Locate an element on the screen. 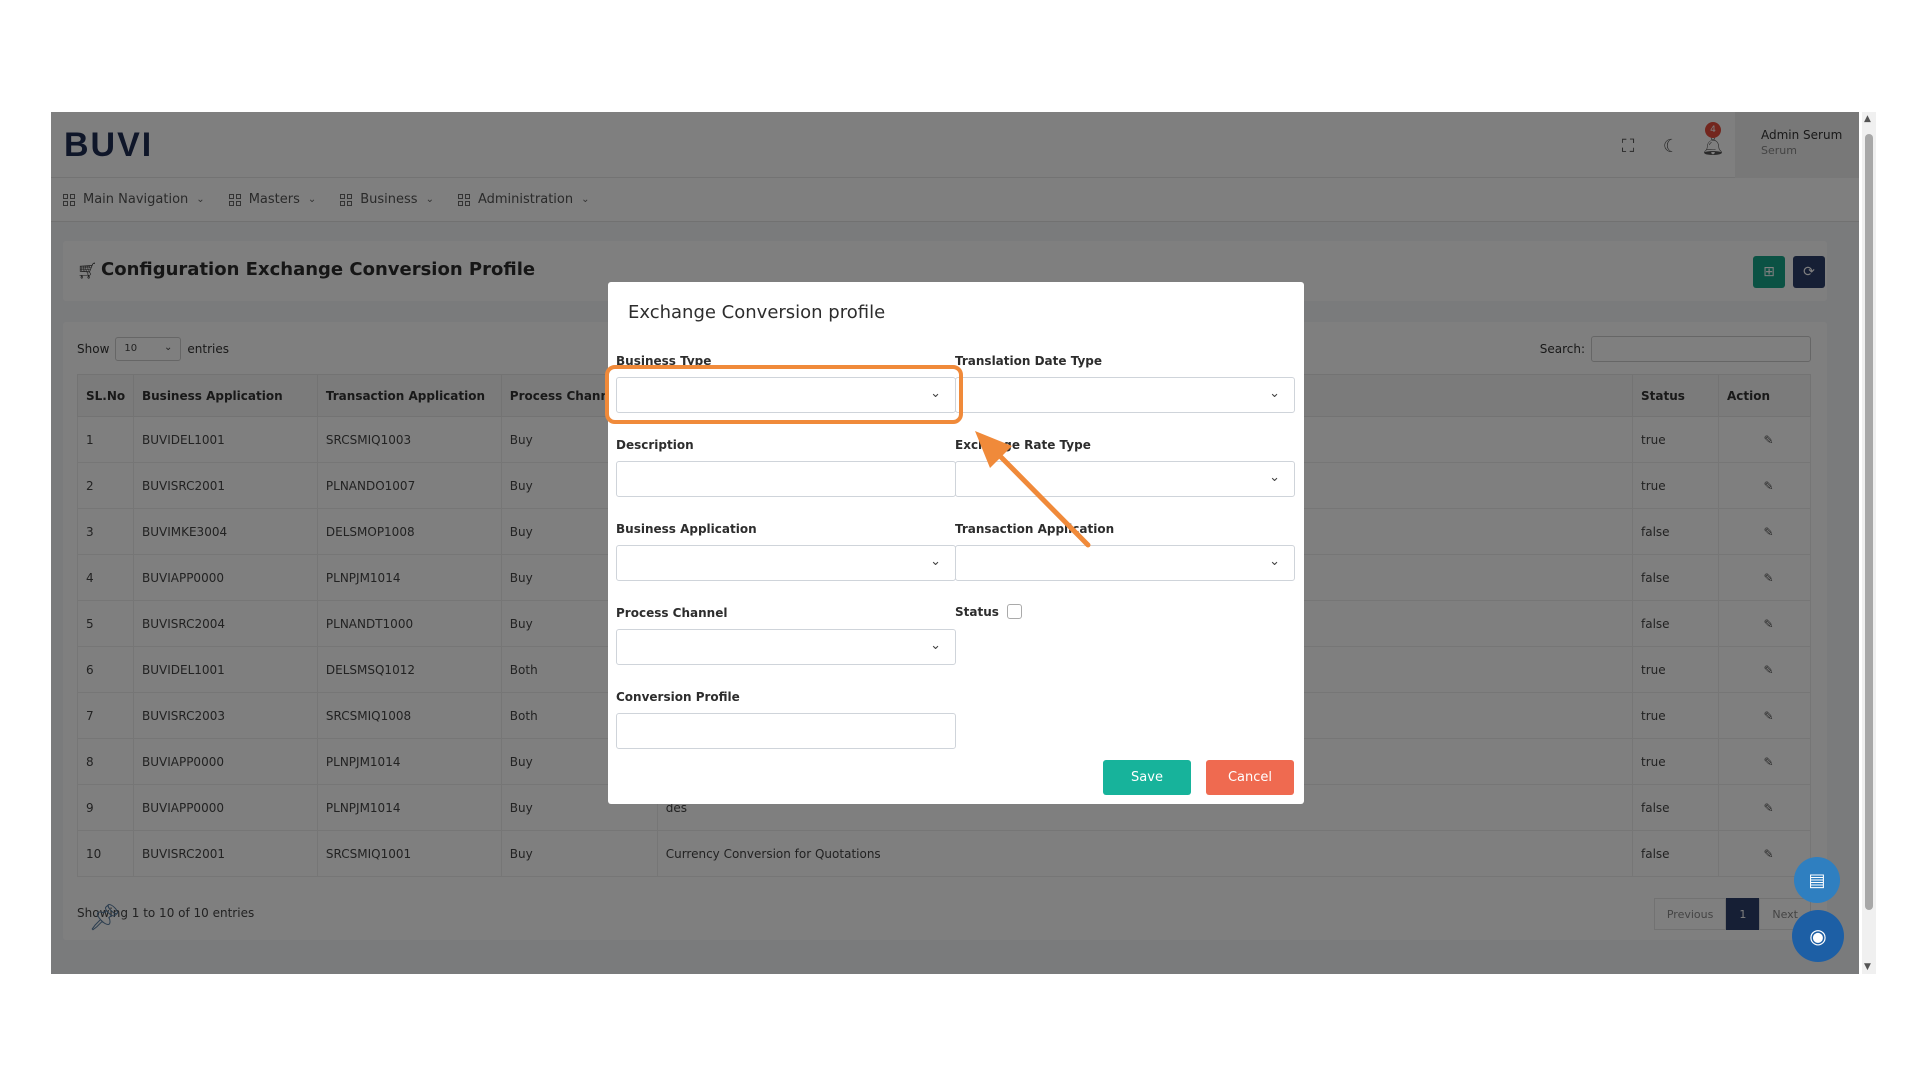 The image size is (1920, 1080). robot-icon: ◉ is located at coordinates (1818, 936).